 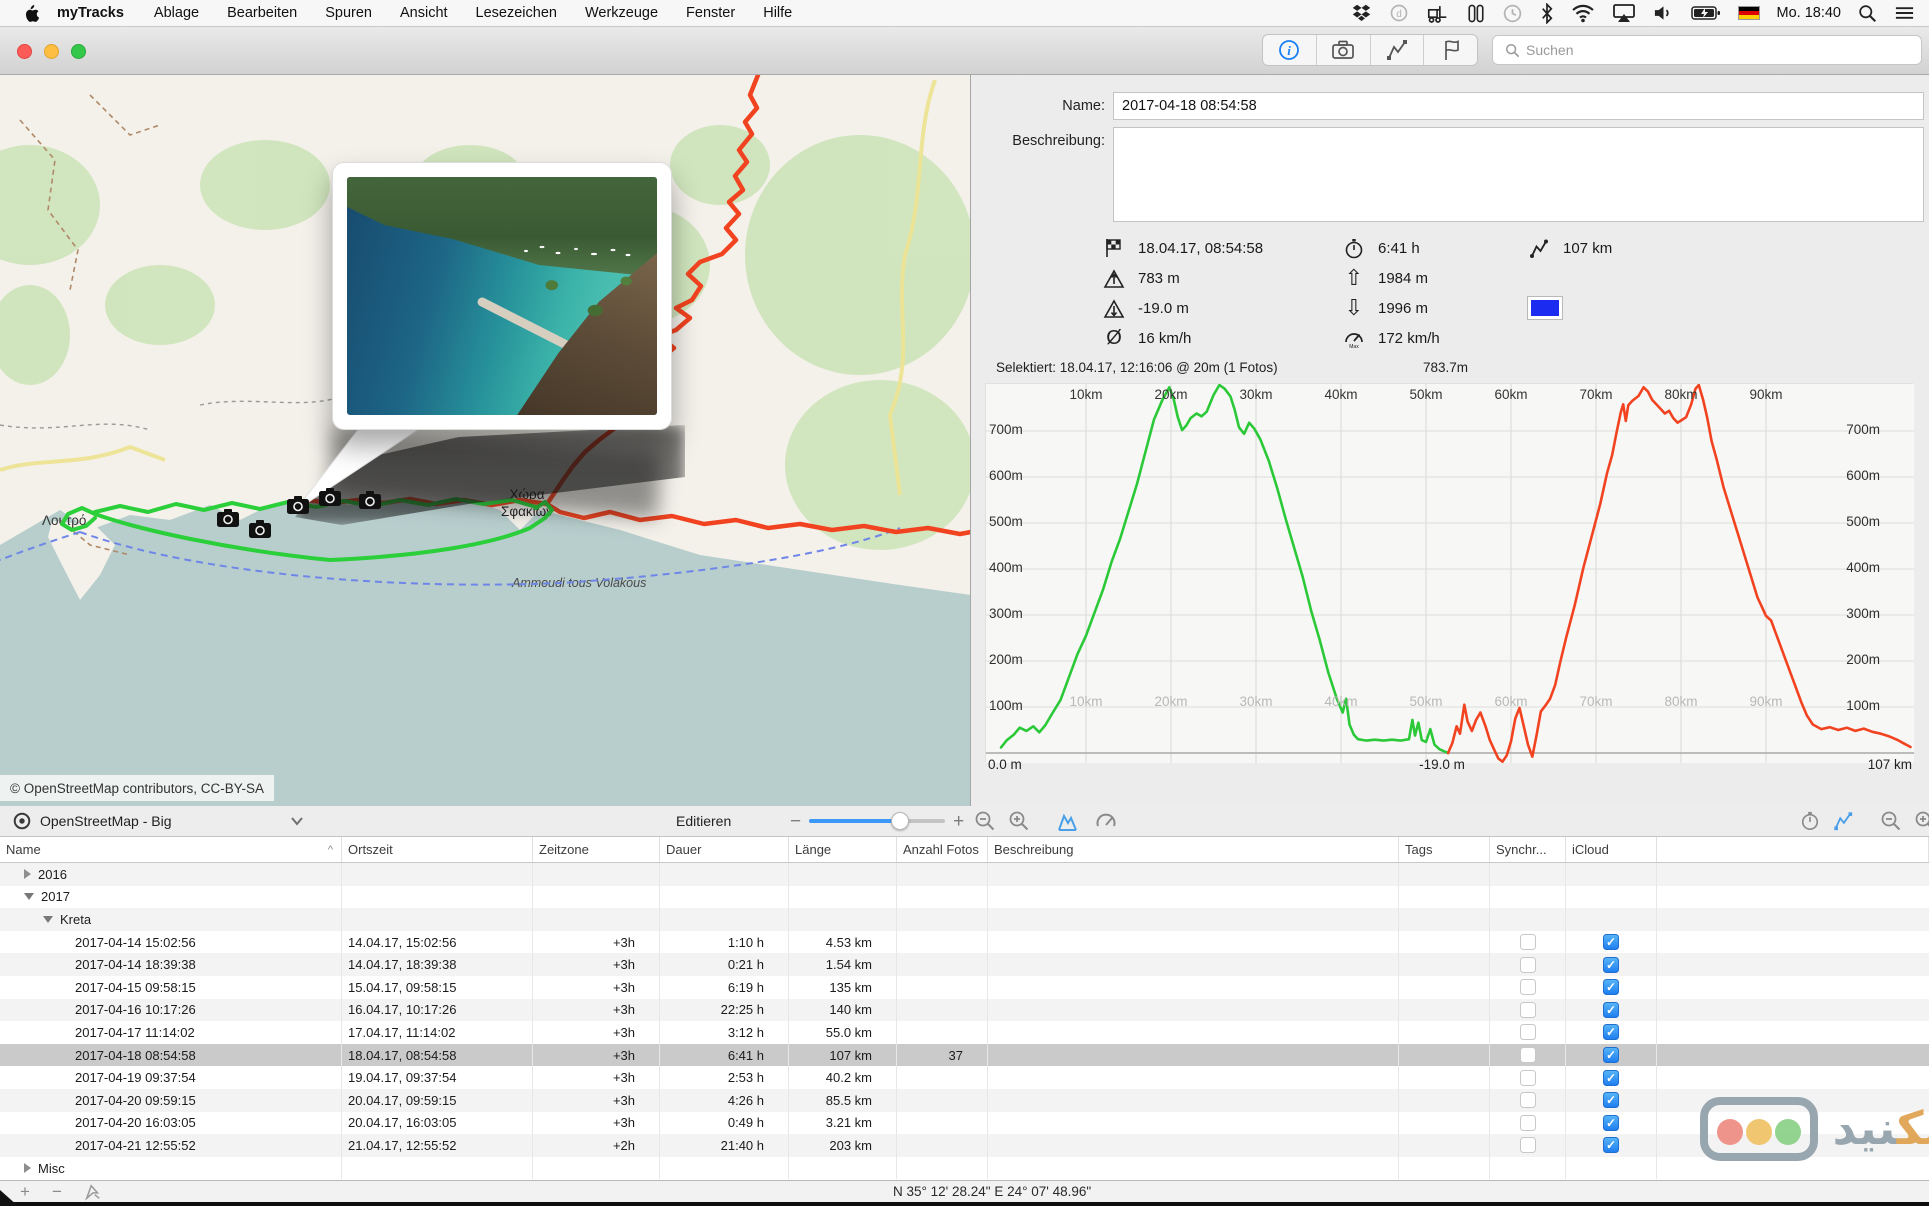 I want to click on track-color-swatch, so click(x=1545, y=308).